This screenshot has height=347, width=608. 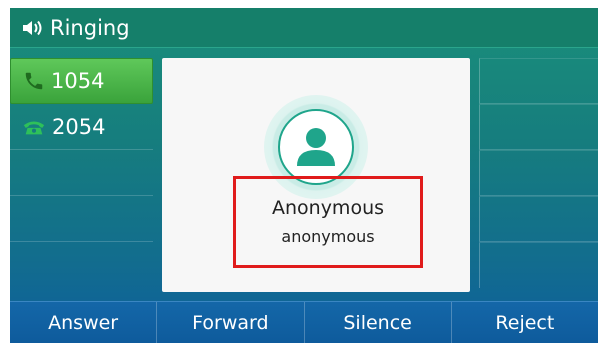 What do you see at coordinates (378, 322) in the screenshot?
I see `silence-button: Silence` at bounding box center [378, 322].